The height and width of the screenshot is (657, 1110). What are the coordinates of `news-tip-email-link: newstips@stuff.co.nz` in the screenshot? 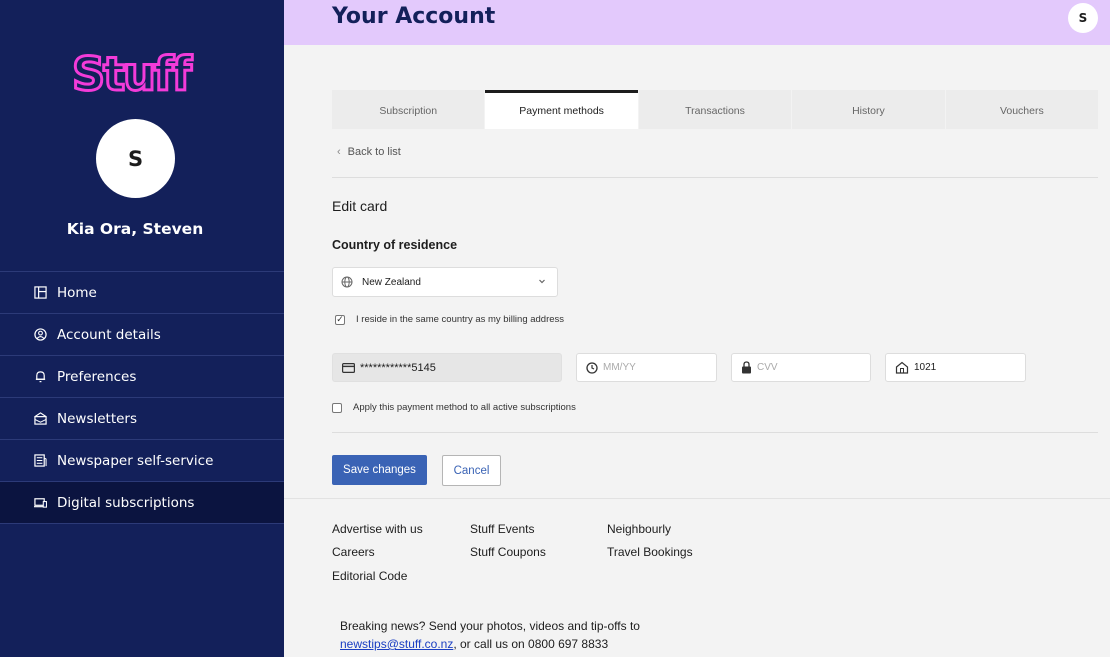 It's located at (396, 644).